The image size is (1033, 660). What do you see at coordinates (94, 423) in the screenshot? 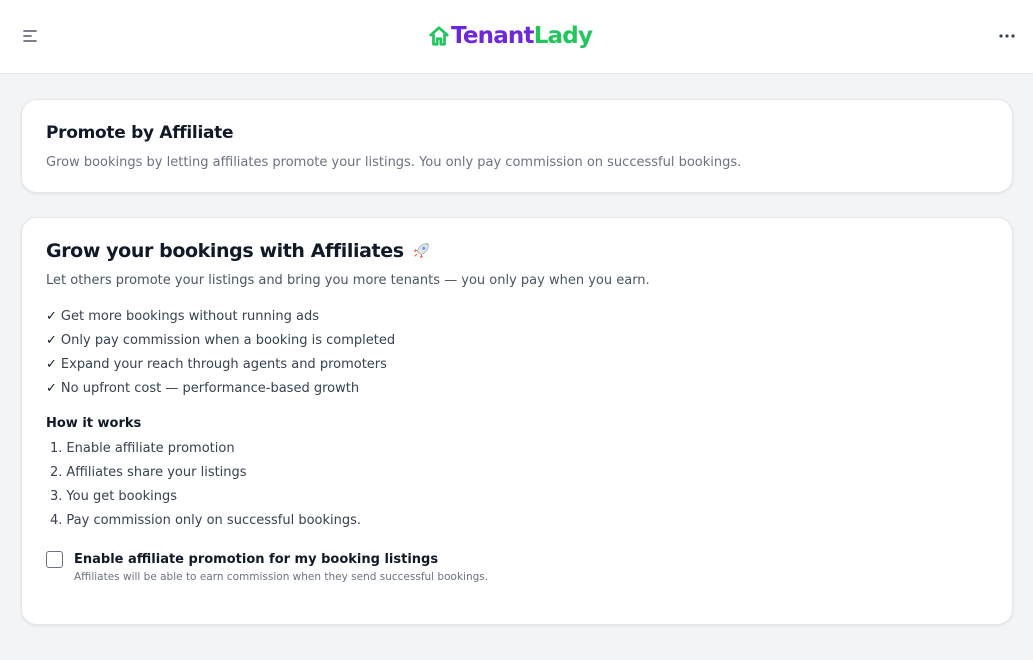
I see `how-it-works-heading: How it works` at bounding box center [94, 423].